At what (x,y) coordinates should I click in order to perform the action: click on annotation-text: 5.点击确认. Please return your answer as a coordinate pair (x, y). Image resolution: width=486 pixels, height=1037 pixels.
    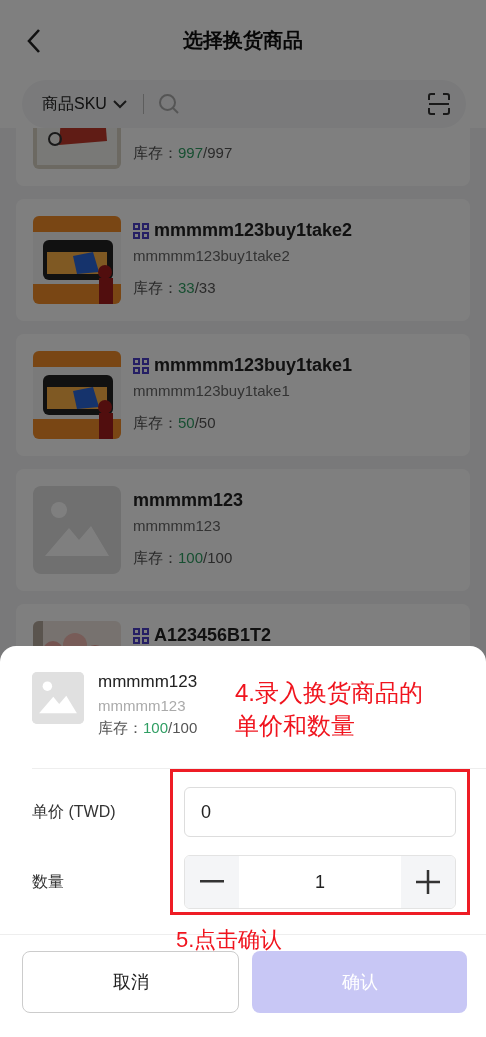
    Looking at the image, I should click on (229, 940).